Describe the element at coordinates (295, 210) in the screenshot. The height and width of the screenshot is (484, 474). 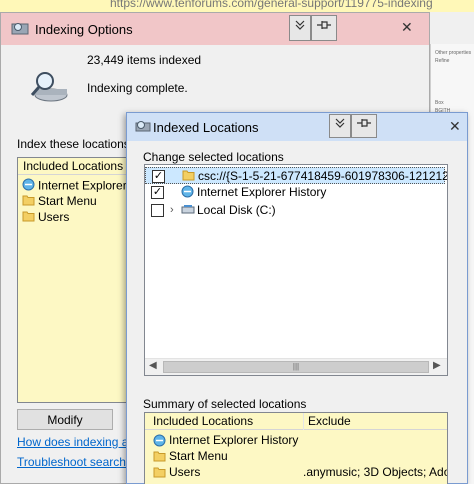
I see `tree-item: › Local Disk (C:)` at that location.